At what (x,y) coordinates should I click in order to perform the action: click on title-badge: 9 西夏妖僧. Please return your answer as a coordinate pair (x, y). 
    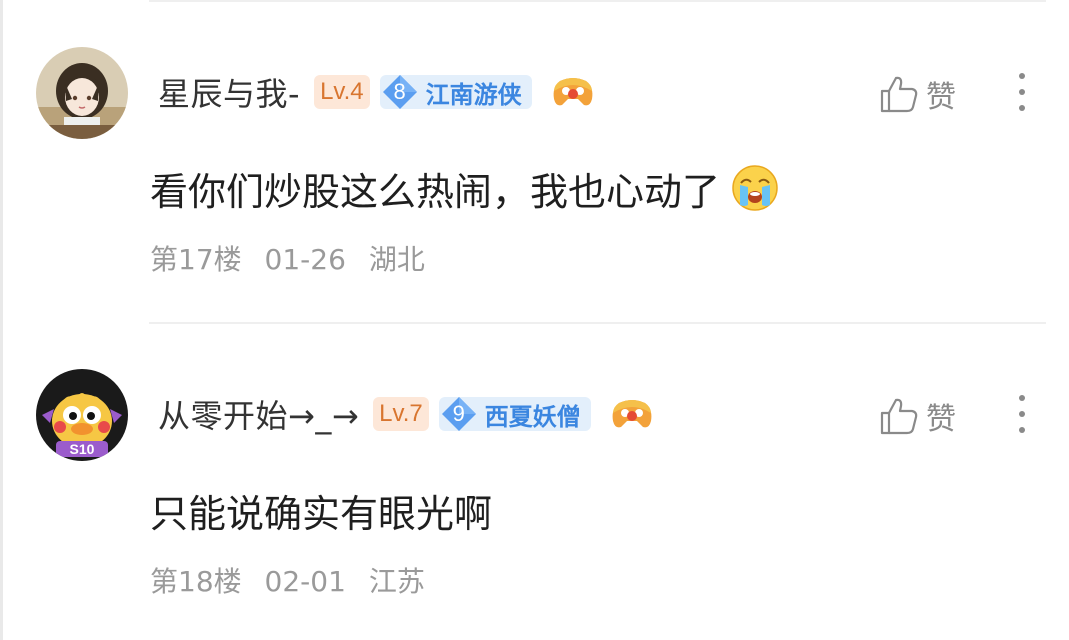
    Looking at the image, I should click on (514, 414).